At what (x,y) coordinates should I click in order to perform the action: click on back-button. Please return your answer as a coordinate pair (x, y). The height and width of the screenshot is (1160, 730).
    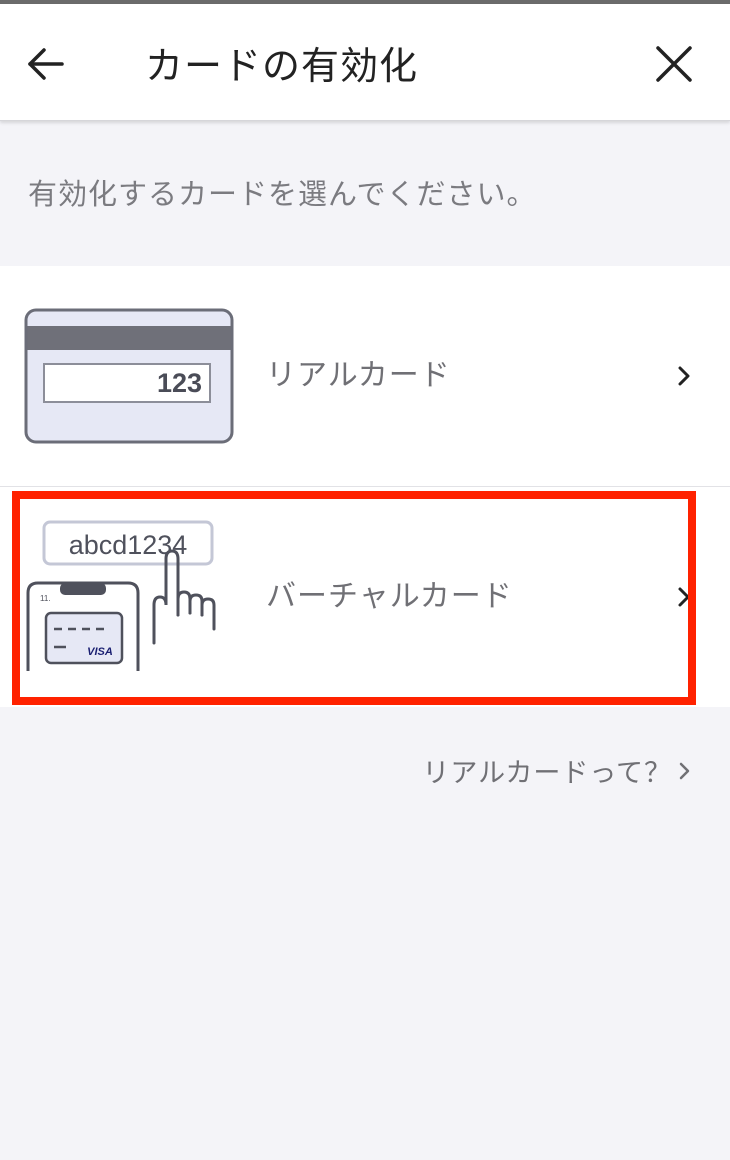
    Looking at the image, I should click on (46, 64).